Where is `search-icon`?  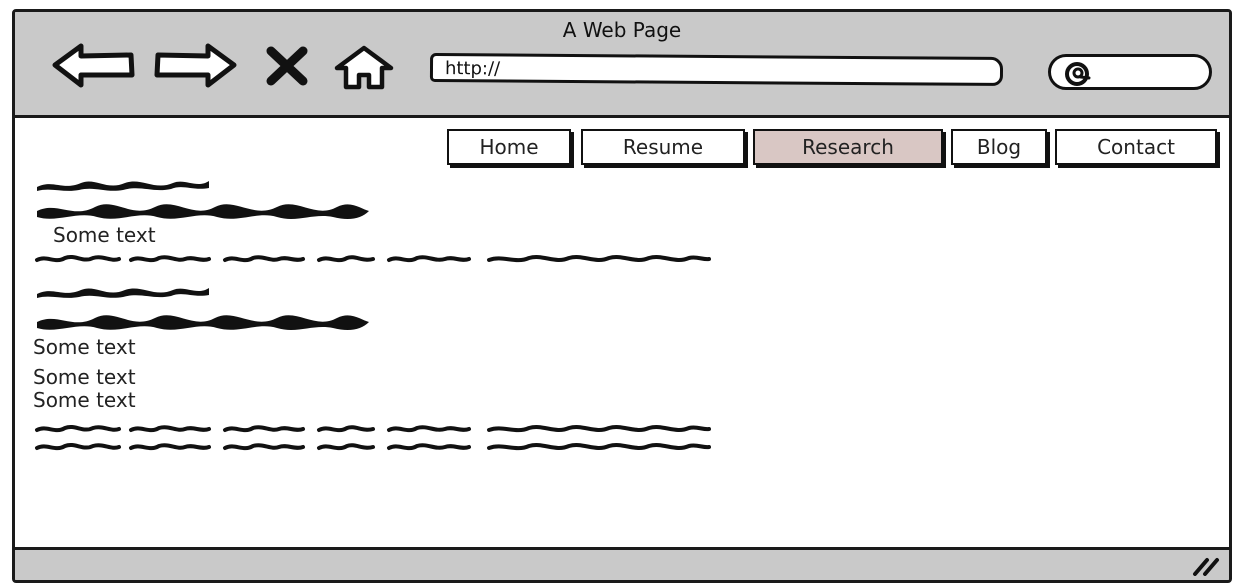 search-icon is located at coordinates (1078, 74).